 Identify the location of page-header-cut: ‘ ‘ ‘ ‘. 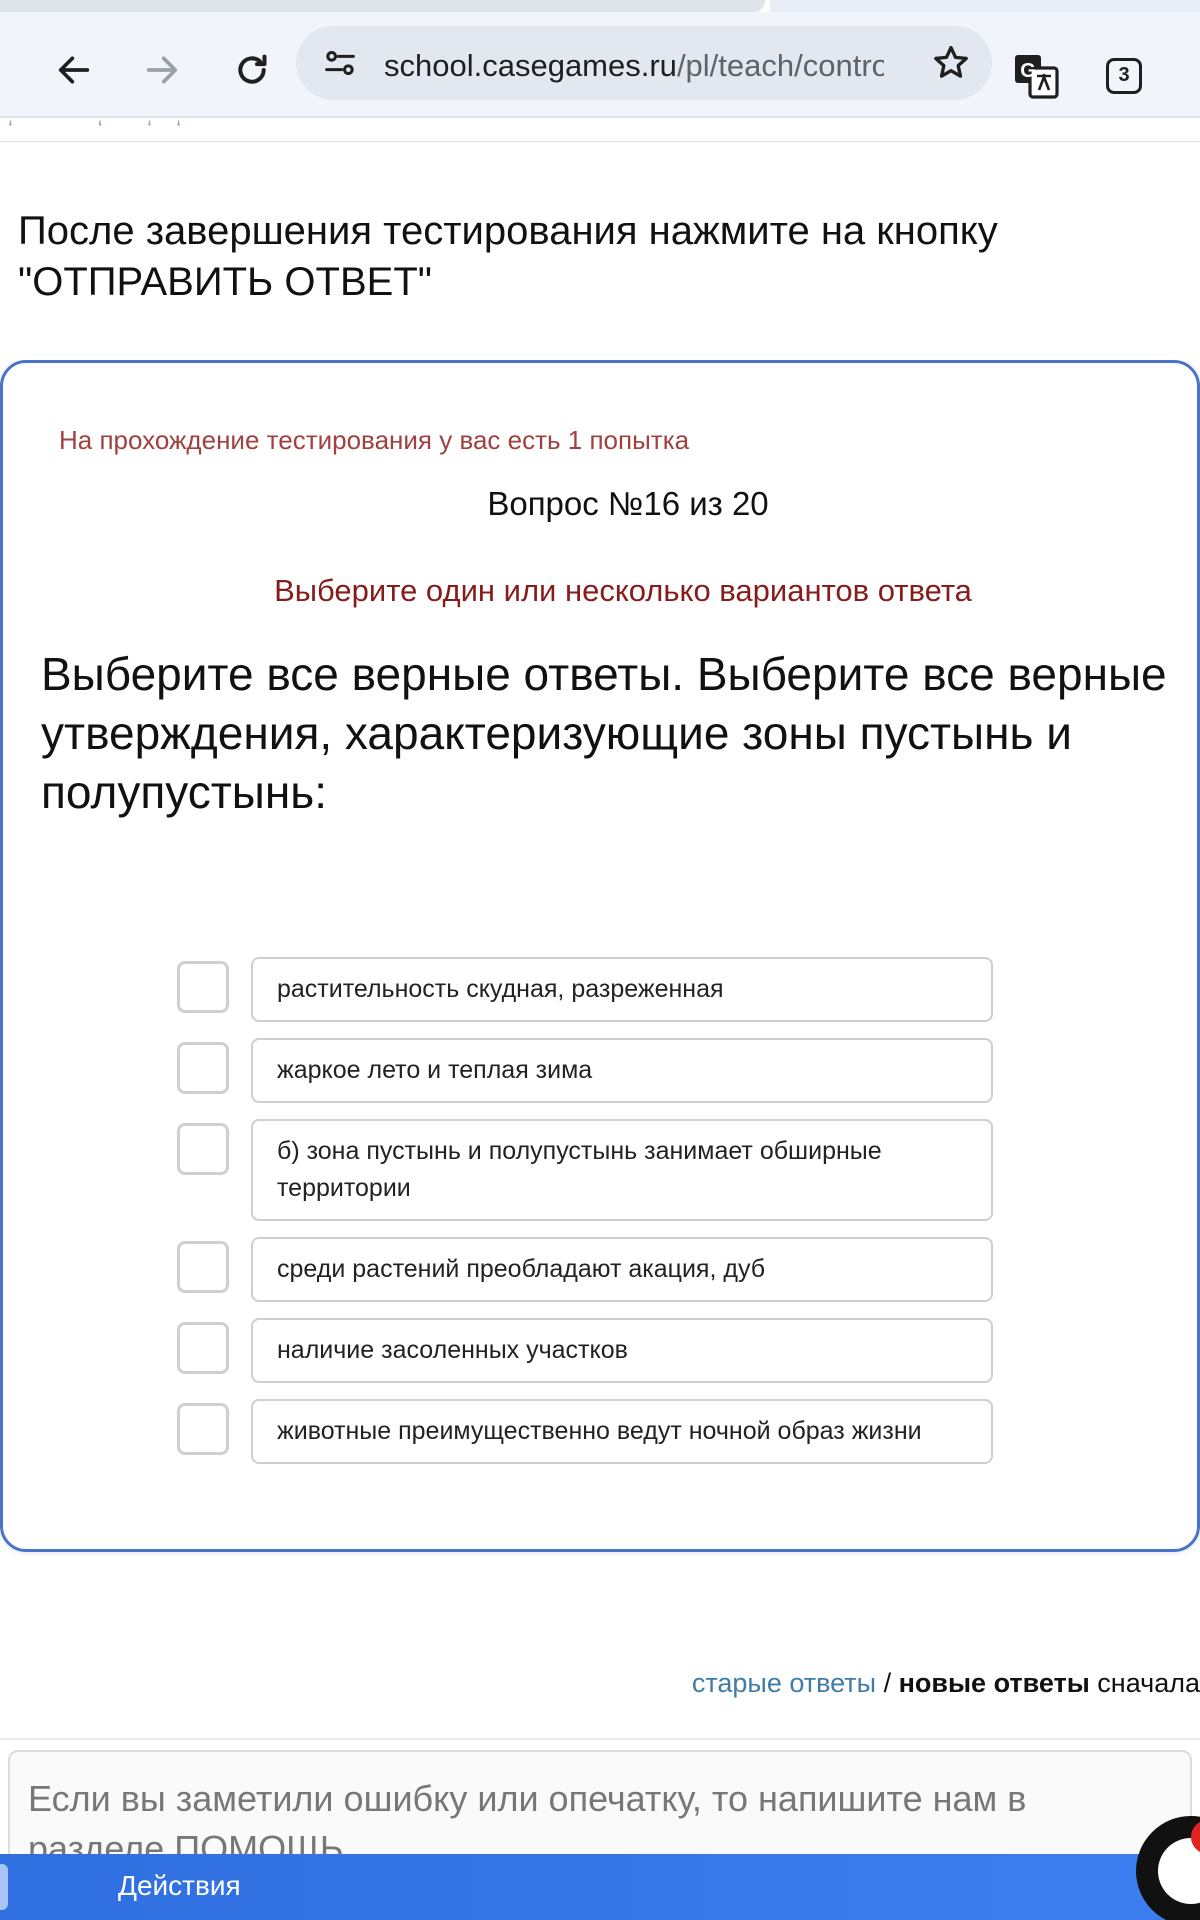
(600, 129).